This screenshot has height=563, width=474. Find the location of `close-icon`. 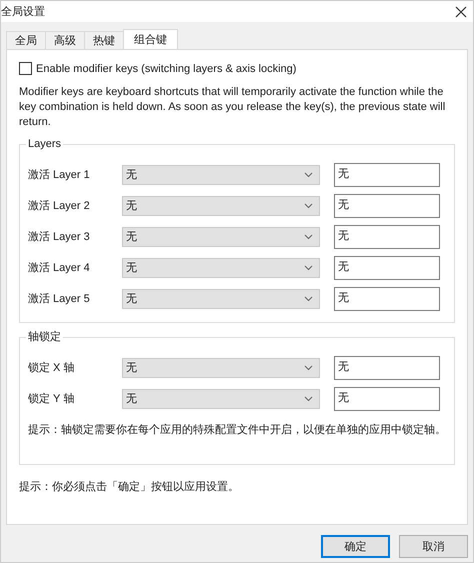

close-icon is located at coordinates (461, 12).